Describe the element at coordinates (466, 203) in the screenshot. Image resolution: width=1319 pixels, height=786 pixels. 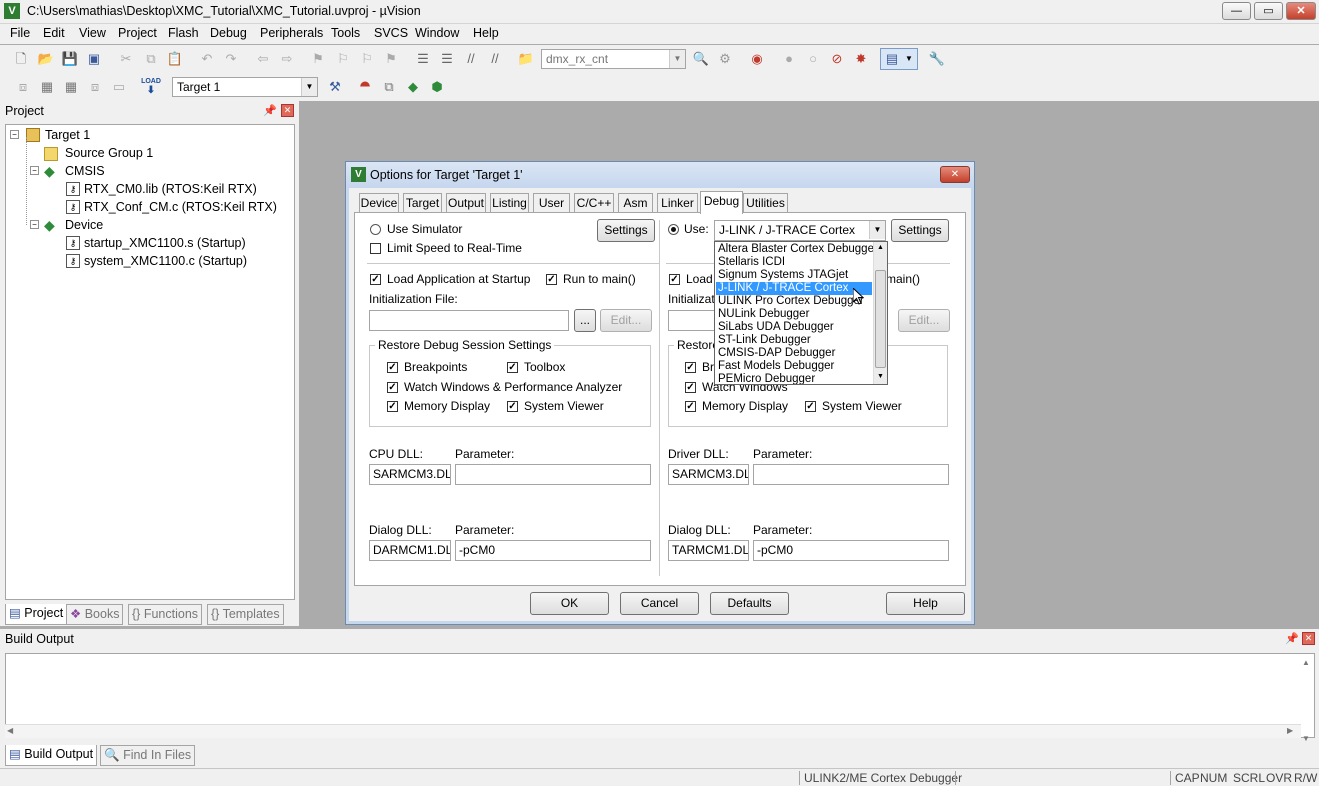
I see `tab-output: Output` at that location.